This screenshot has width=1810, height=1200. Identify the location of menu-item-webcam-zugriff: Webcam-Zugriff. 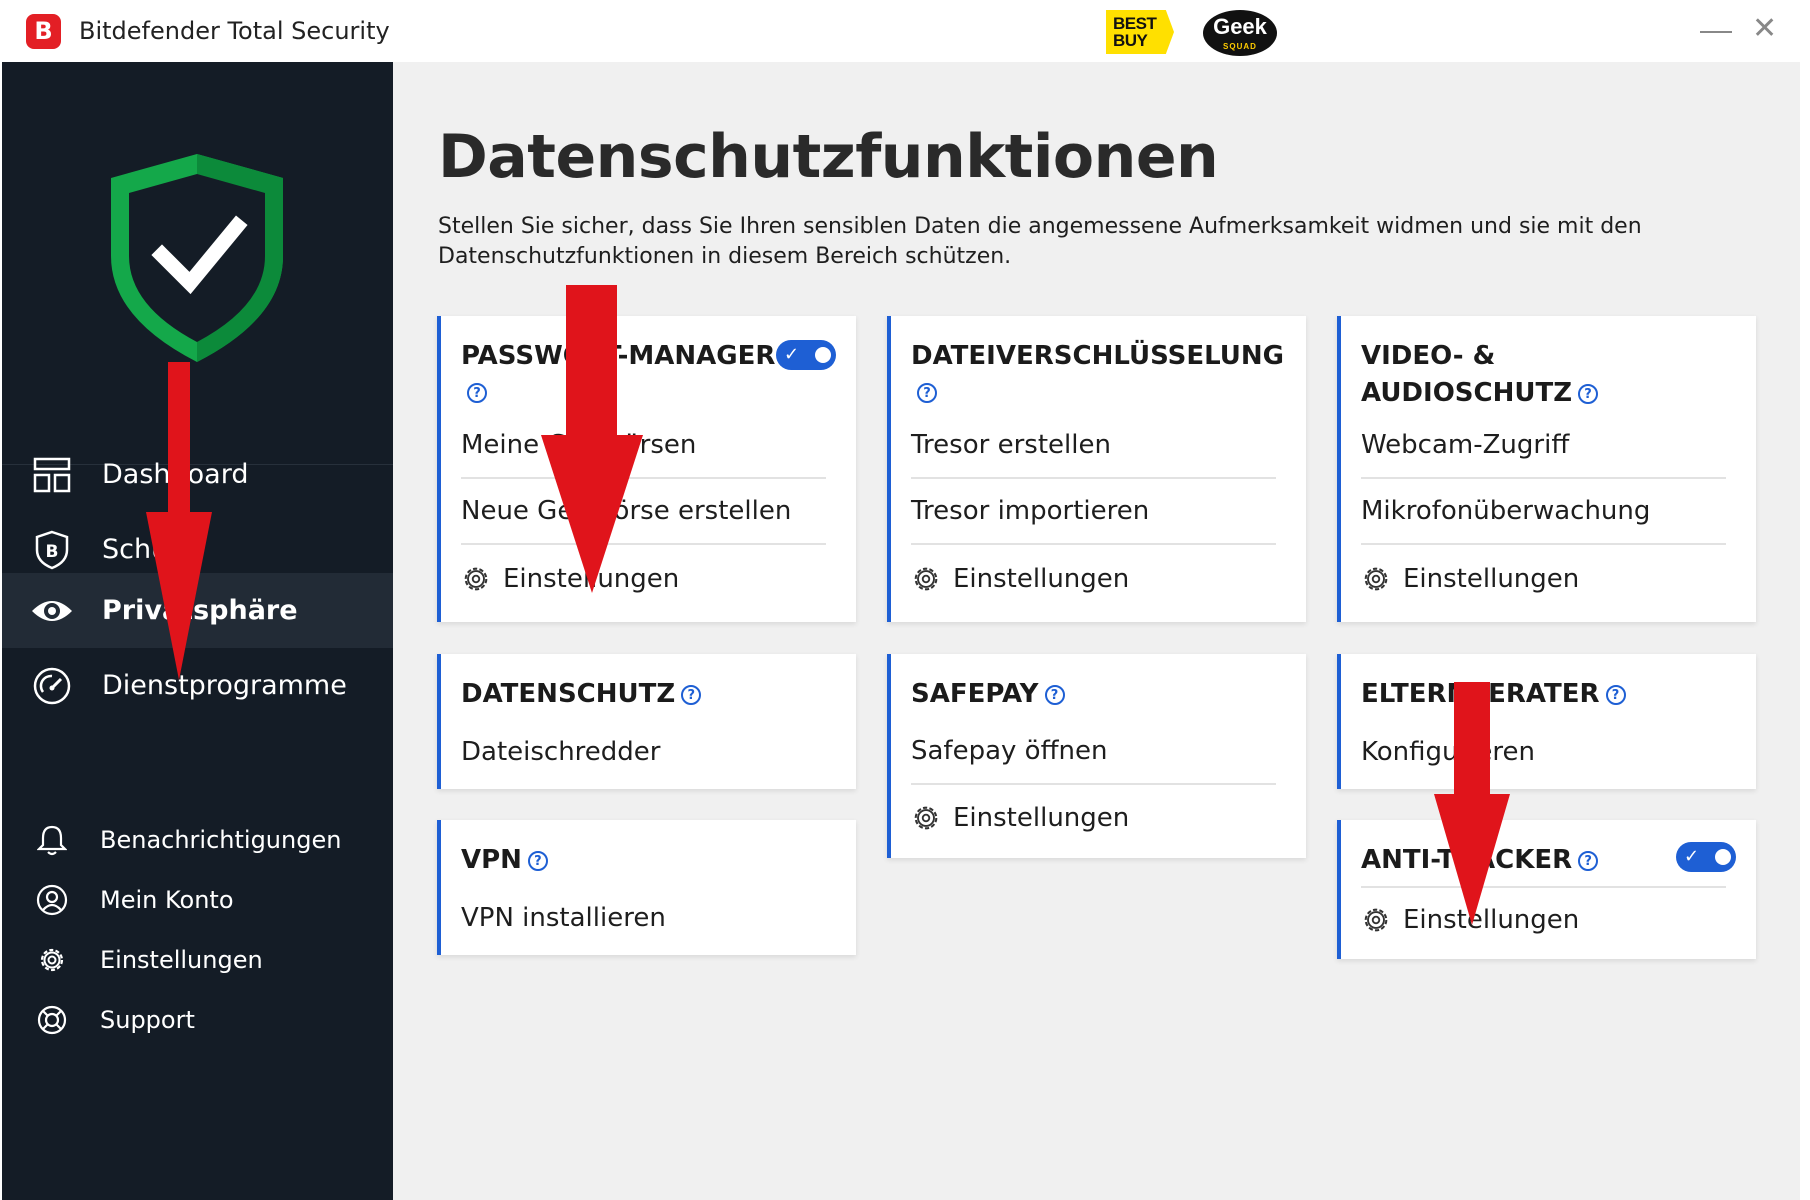
(1543, 446).